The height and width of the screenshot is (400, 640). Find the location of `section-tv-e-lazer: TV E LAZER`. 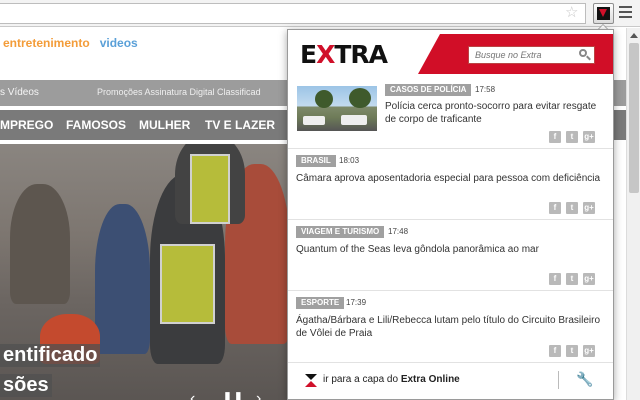

section-tv-e-lazer: TV E LAZER is located at coordinates (240, 125).